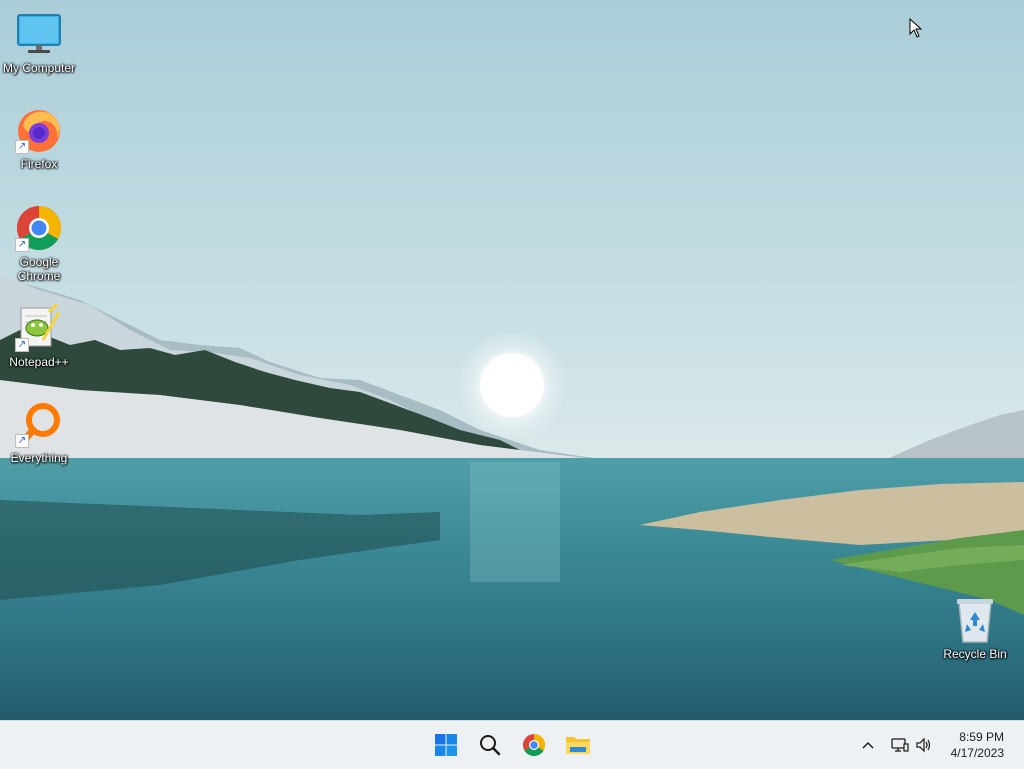 This screenshot has height=769, width=1024. Describe the element at coordinates (975, 654) in the screenshot. I see `desktop-icon-label: Recycle Bin` at that location.